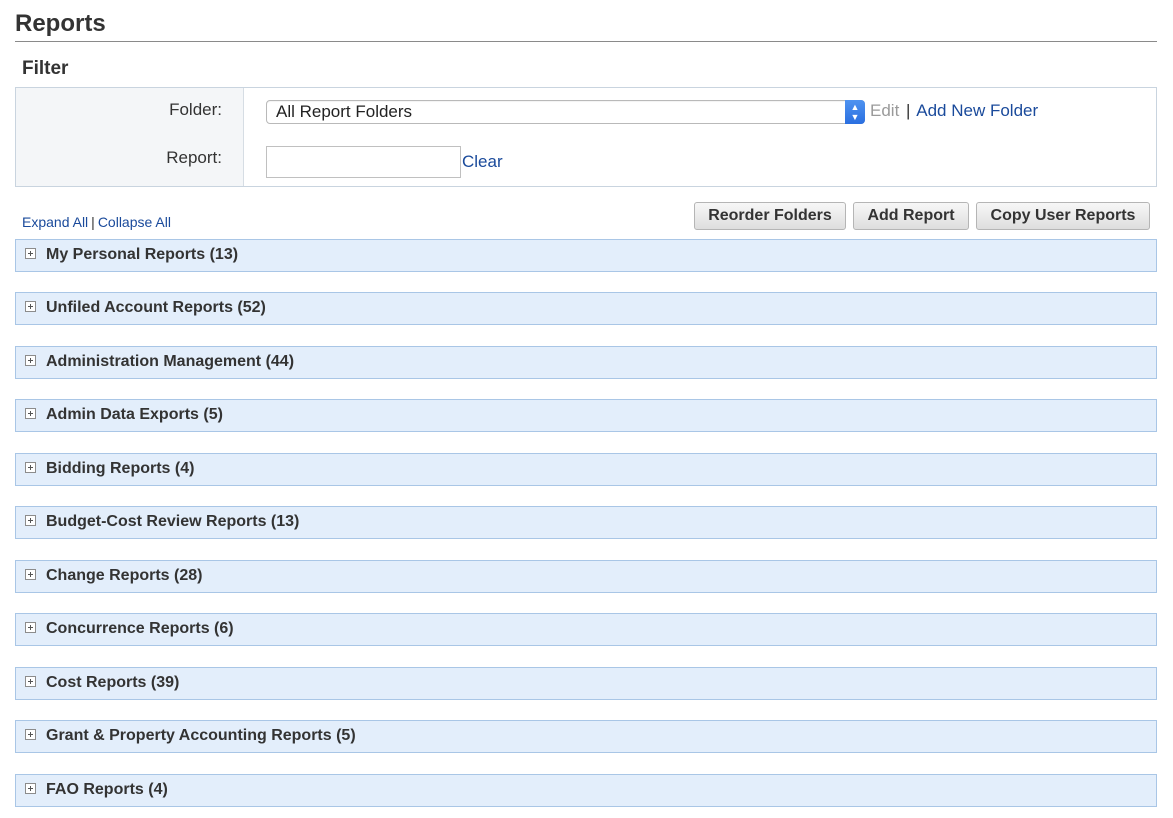 This screenshot has height=818, width=1173. What do you see at coordinates (113, 682) in the screenshot?
I see `folder-label: Cost Reports (39)` at bounding box center [113, 682].